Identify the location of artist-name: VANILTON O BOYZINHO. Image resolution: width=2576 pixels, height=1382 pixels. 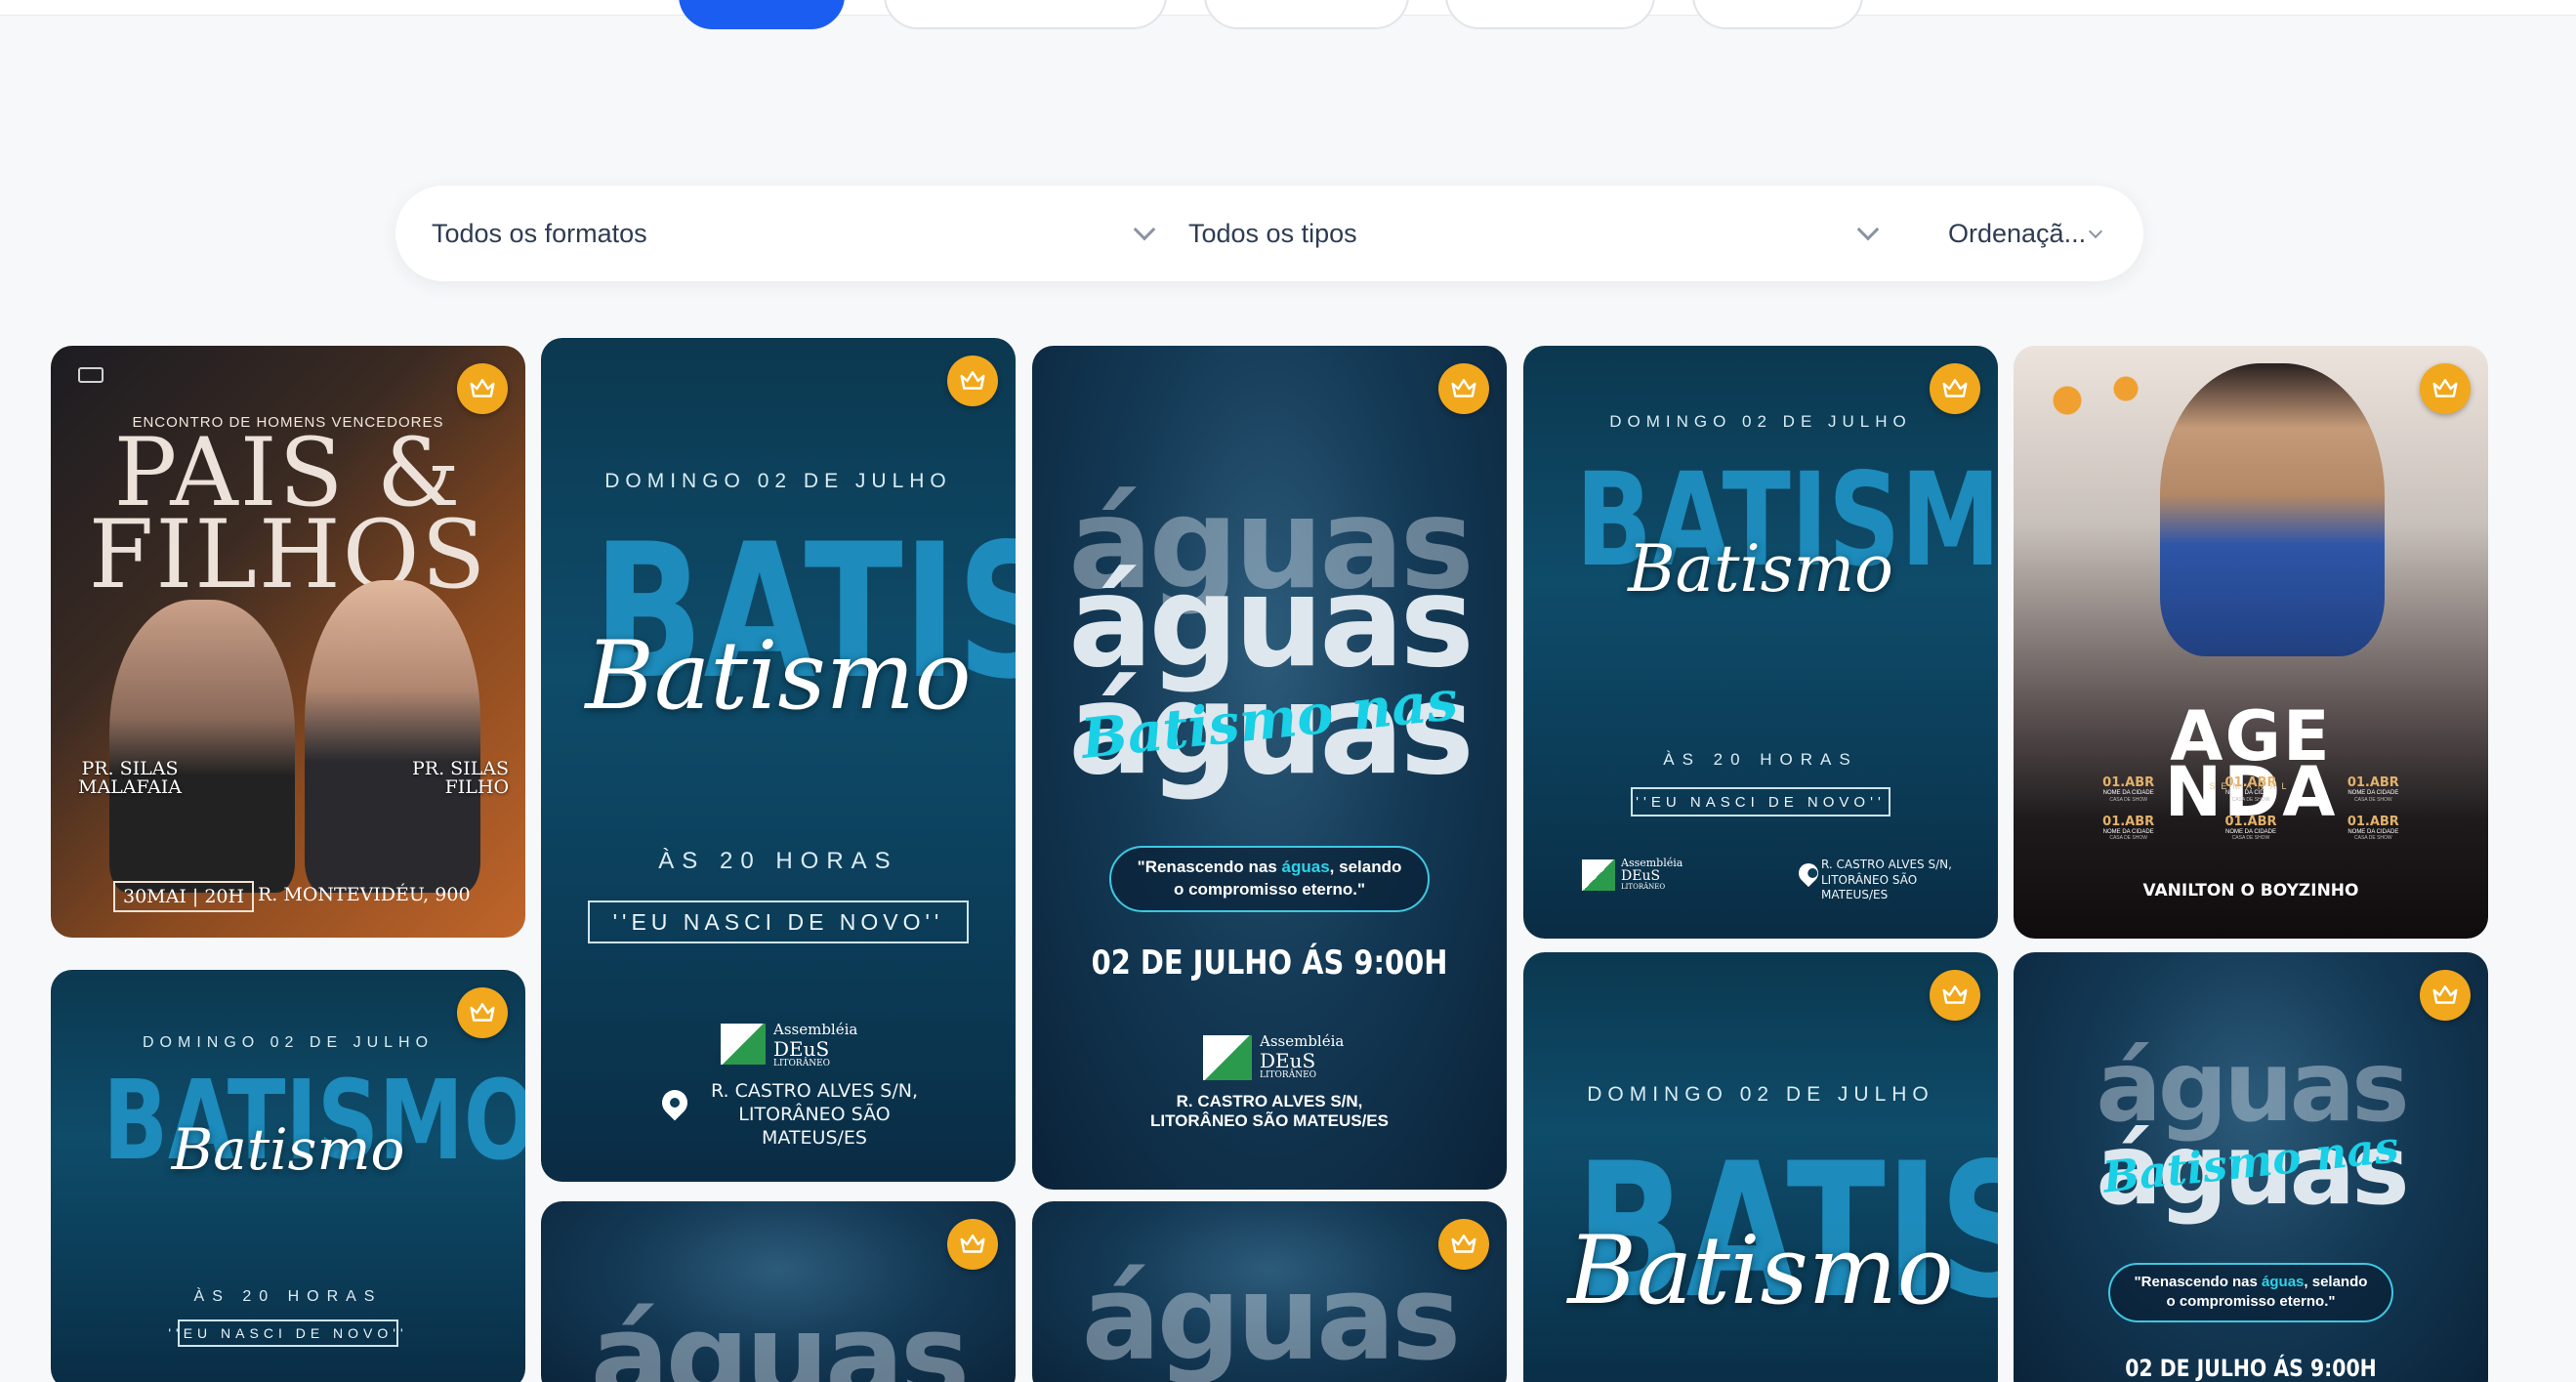
(2250, 890).